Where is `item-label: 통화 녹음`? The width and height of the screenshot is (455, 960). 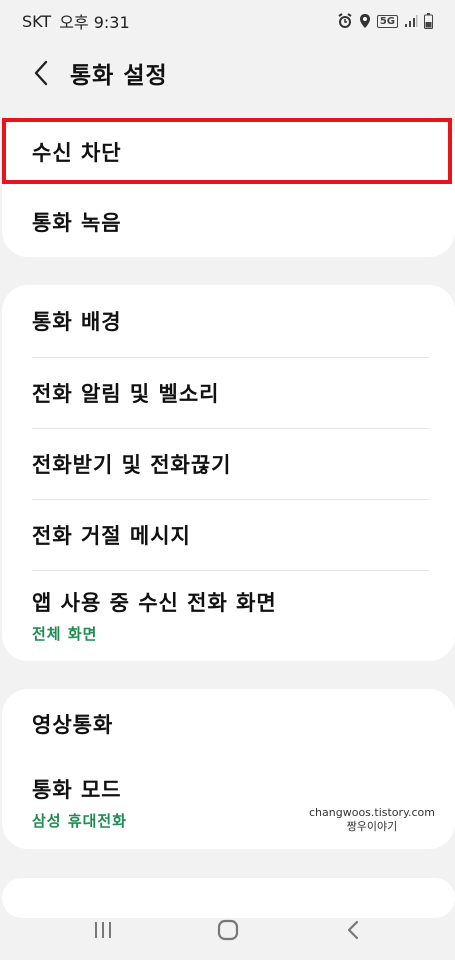
item-label: 통화 녹음 is located at coordinates (77, 223).